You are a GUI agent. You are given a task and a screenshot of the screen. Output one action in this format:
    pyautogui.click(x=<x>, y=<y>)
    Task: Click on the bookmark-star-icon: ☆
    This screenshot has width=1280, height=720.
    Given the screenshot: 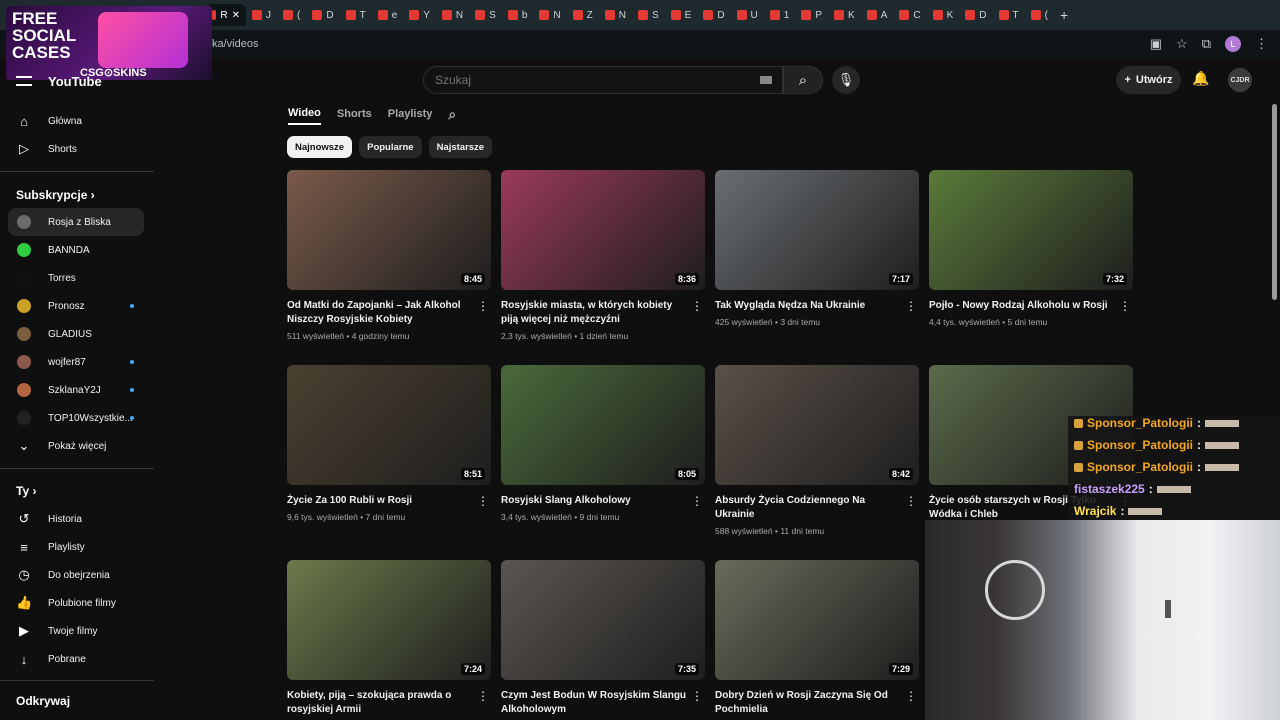 What is the action you would take?
    pyautogui.click(x=1182, y=44)
    